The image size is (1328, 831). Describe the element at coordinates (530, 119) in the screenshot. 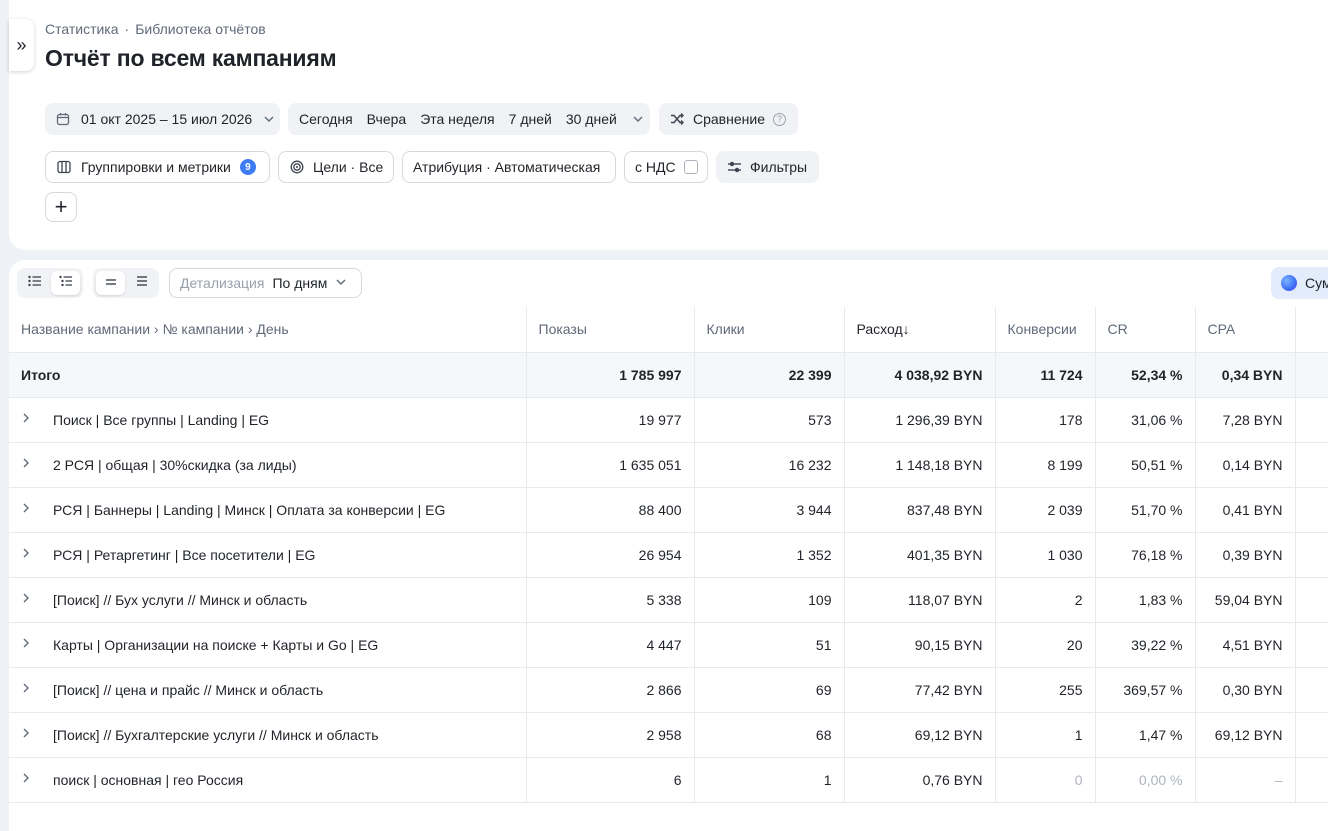

I see `period-7-days: 7 дней` at that location.